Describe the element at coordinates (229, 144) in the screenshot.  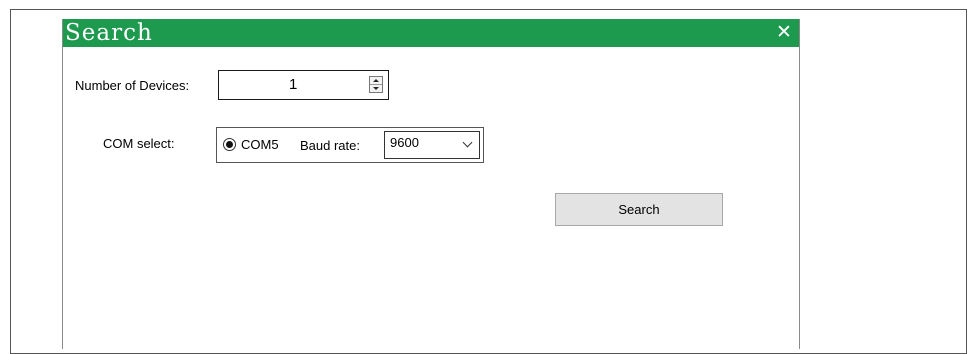
I see `radio-selected-icon` at that location.